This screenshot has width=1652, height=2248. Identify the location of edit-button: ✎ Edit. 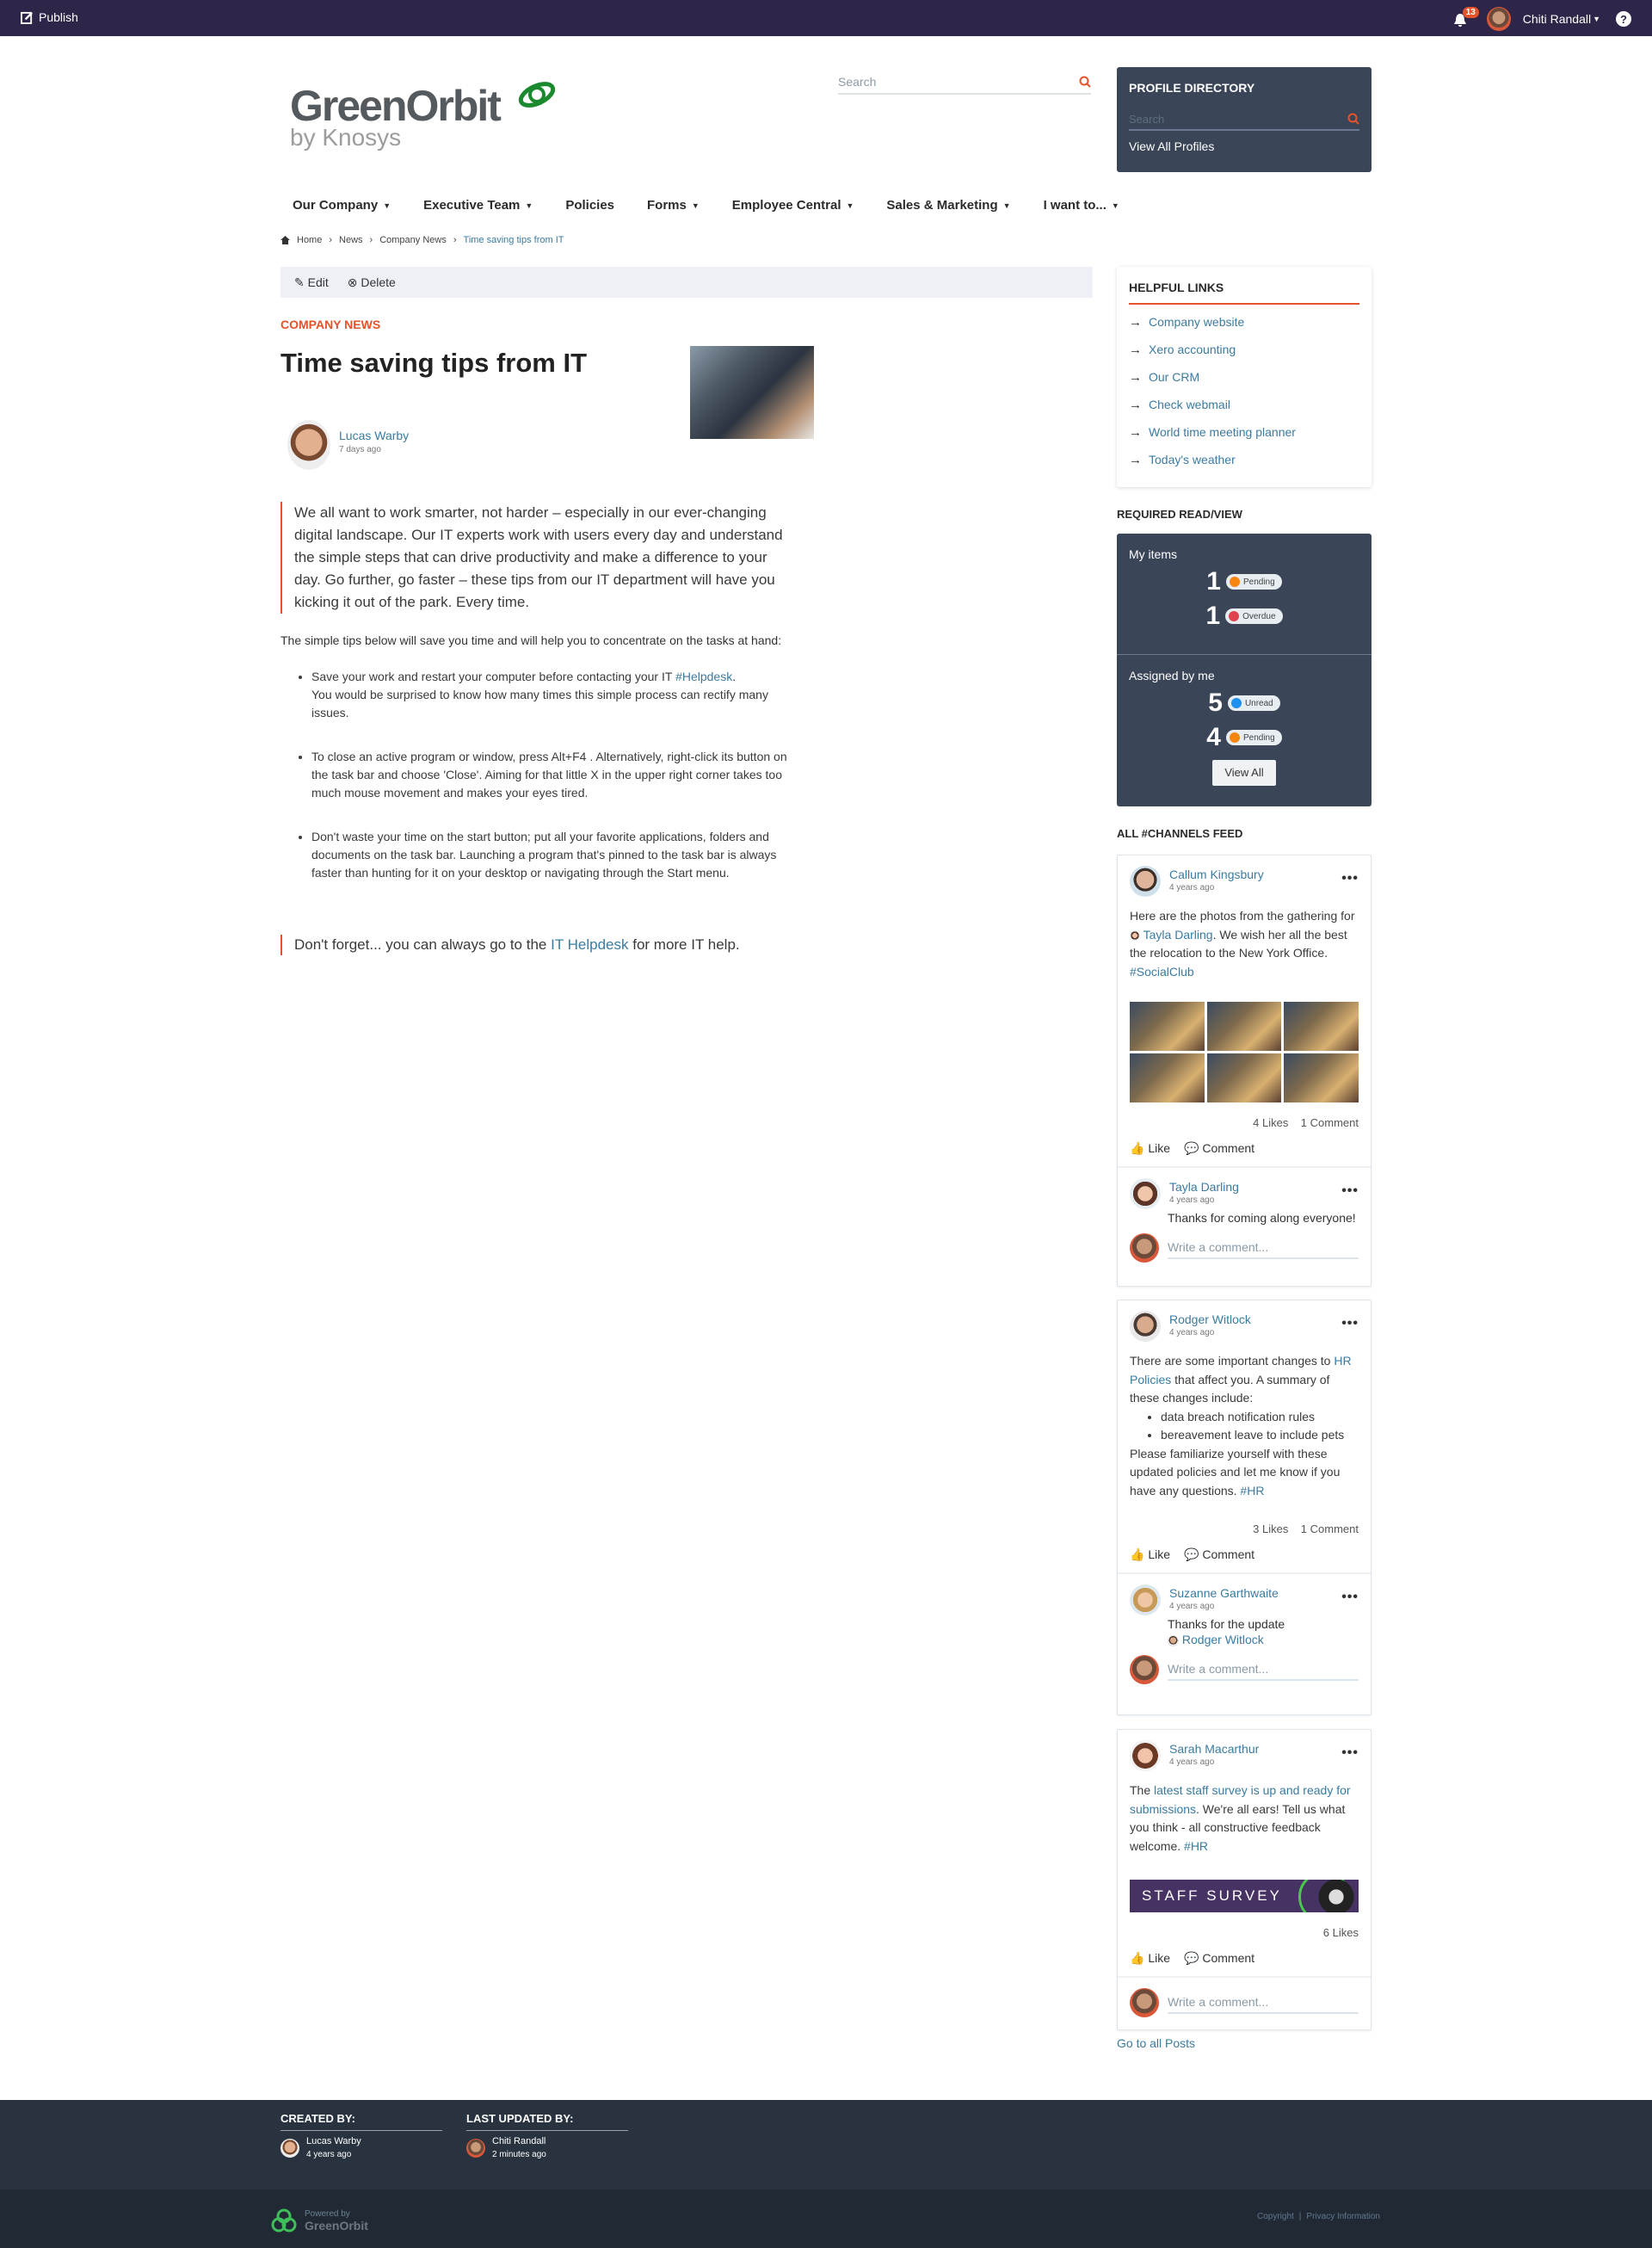
(311, 282).